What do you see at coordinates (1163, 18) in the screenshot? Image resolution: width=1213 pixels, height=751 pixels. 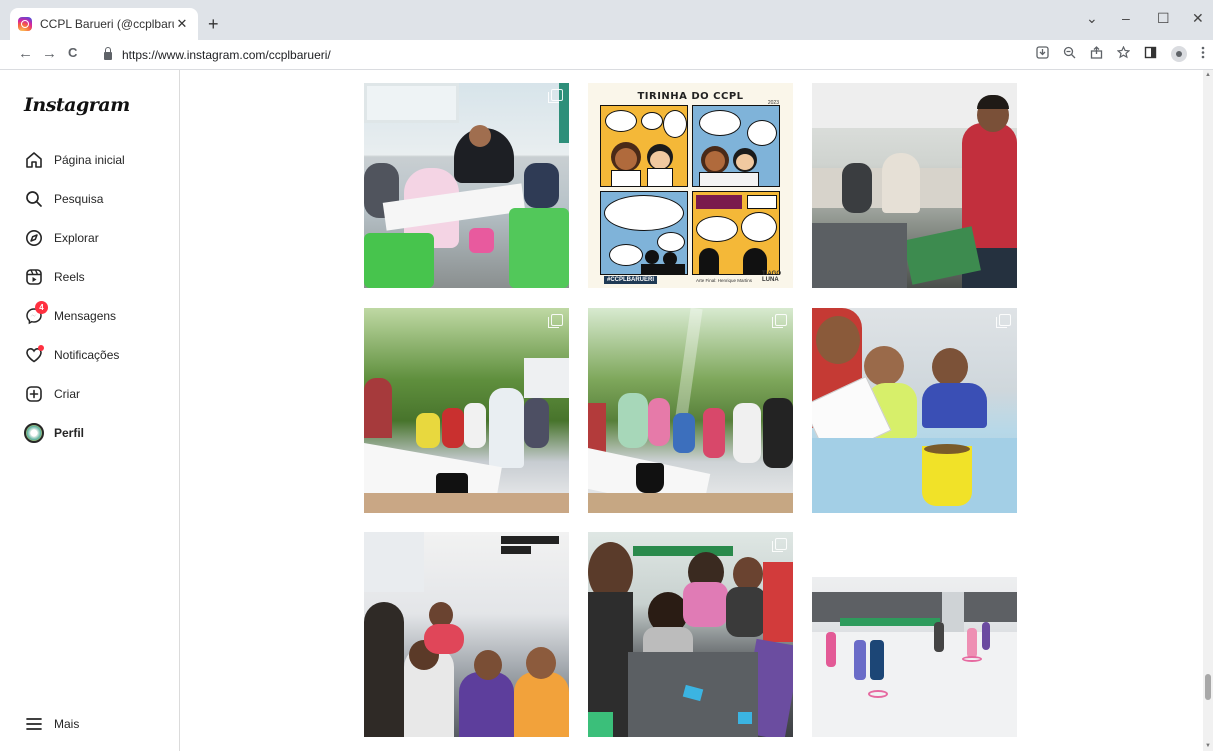 I see `maximize-button: ☐` at bounding box center [1163, 18].